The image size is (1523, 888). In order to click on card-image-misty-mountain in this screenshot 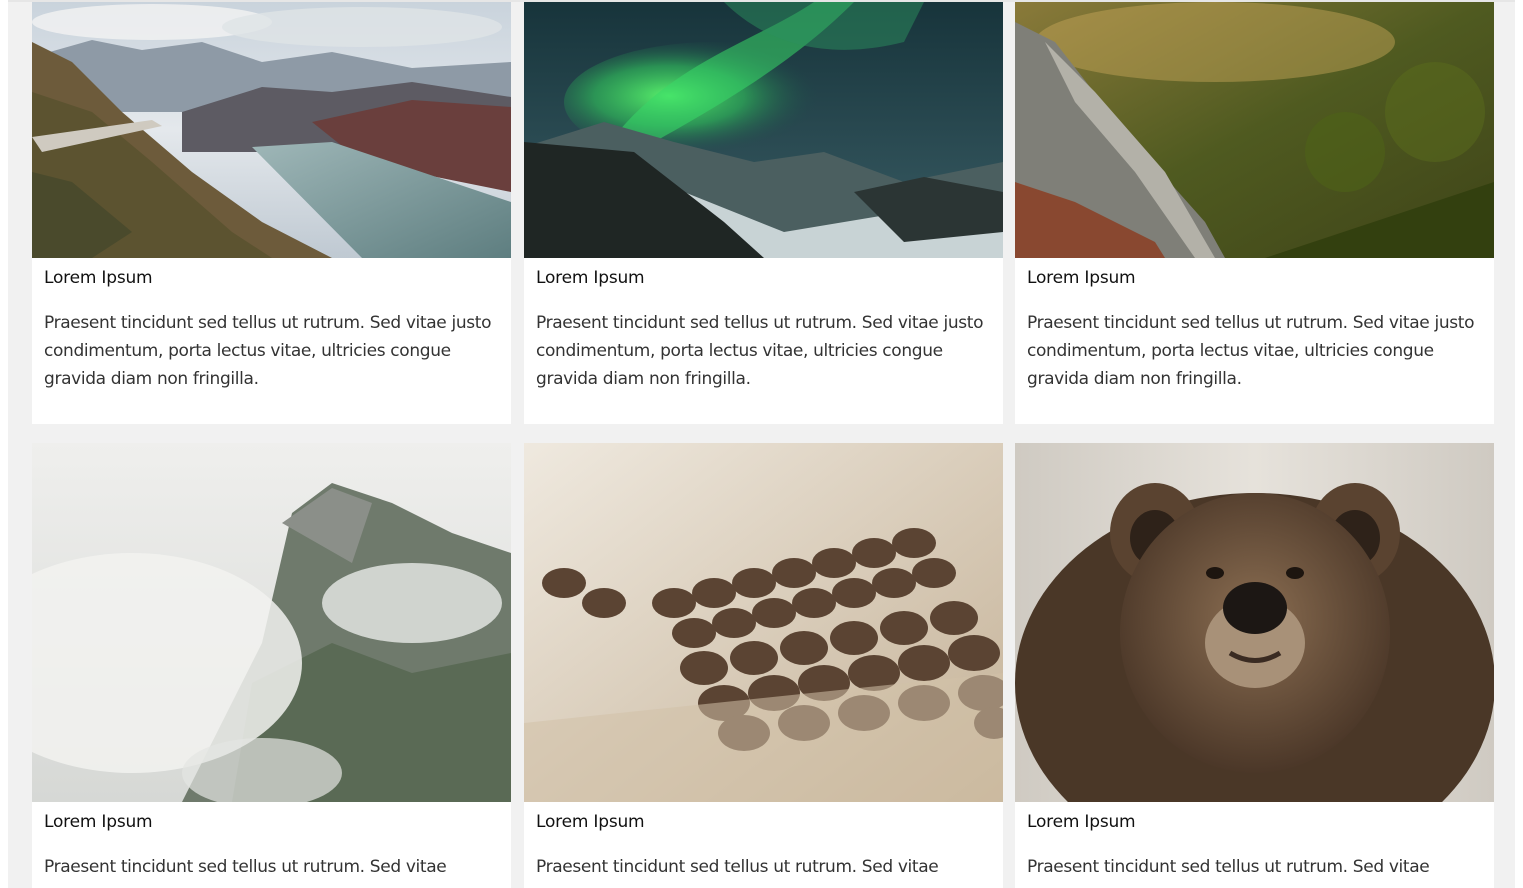, I will do `click(271, 622)`.